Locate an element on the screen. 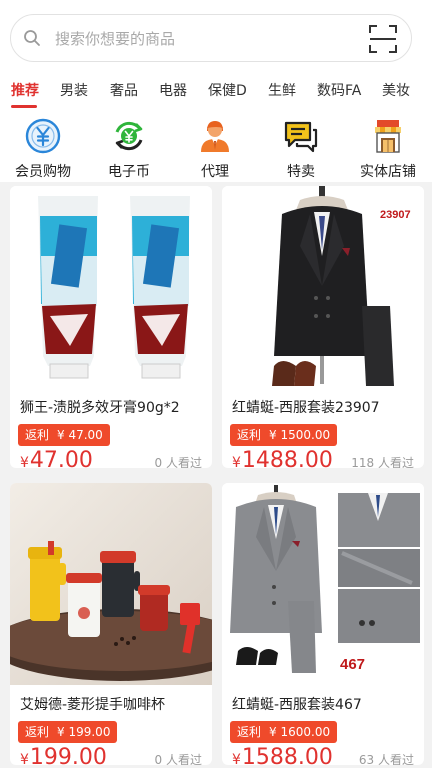 This screenshot has height=768, width=432. store-icon is located at coordinates (388, 136).